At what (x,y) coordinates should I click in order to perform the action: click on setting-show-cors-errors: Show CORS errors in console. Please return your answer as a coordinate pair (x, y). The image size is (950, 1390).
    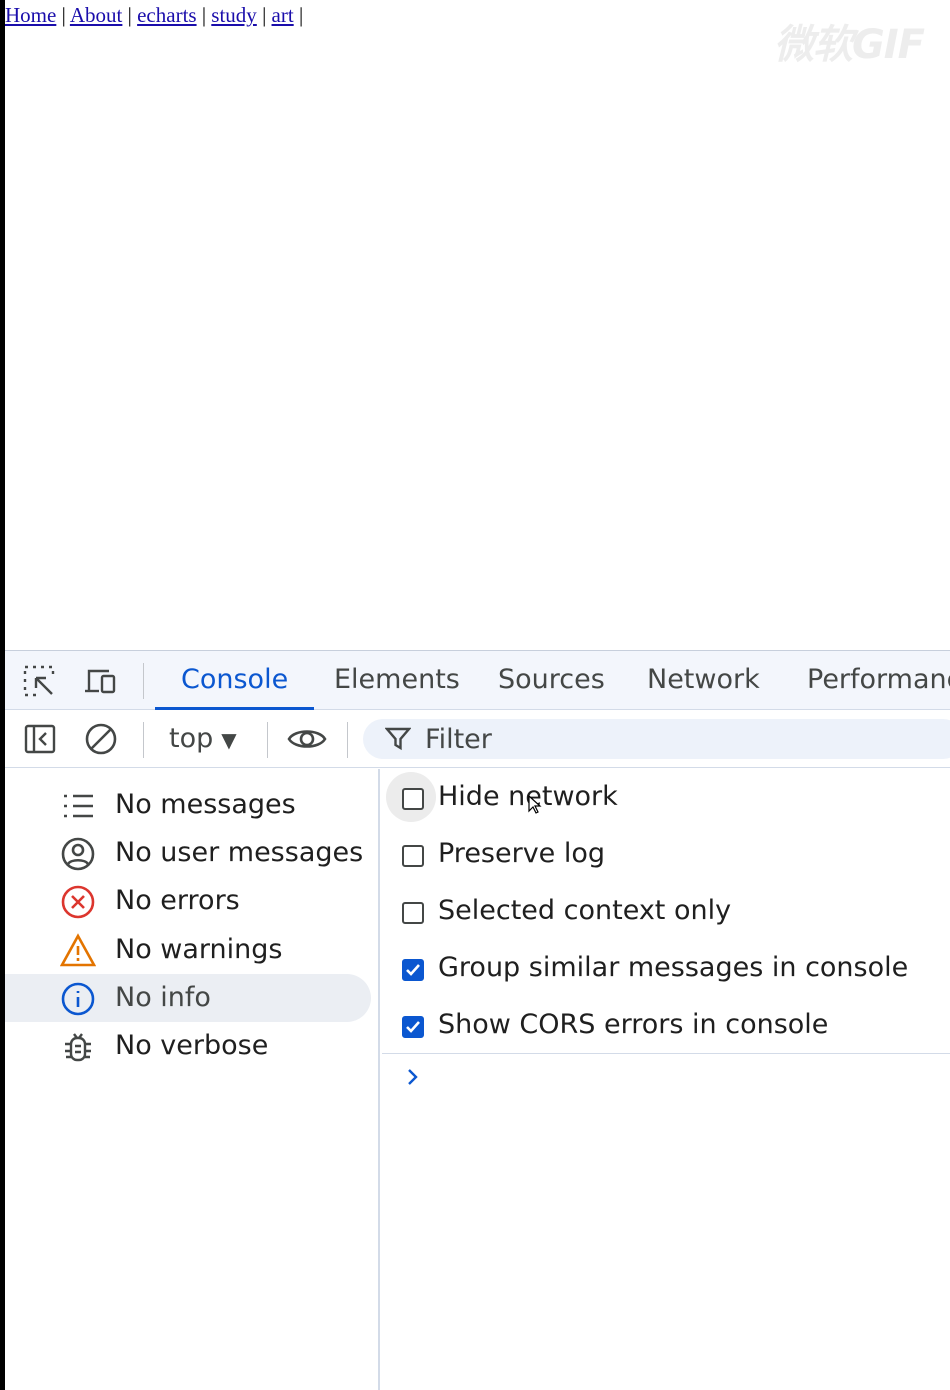
    Looking at the image, I should click on (666, 1022).